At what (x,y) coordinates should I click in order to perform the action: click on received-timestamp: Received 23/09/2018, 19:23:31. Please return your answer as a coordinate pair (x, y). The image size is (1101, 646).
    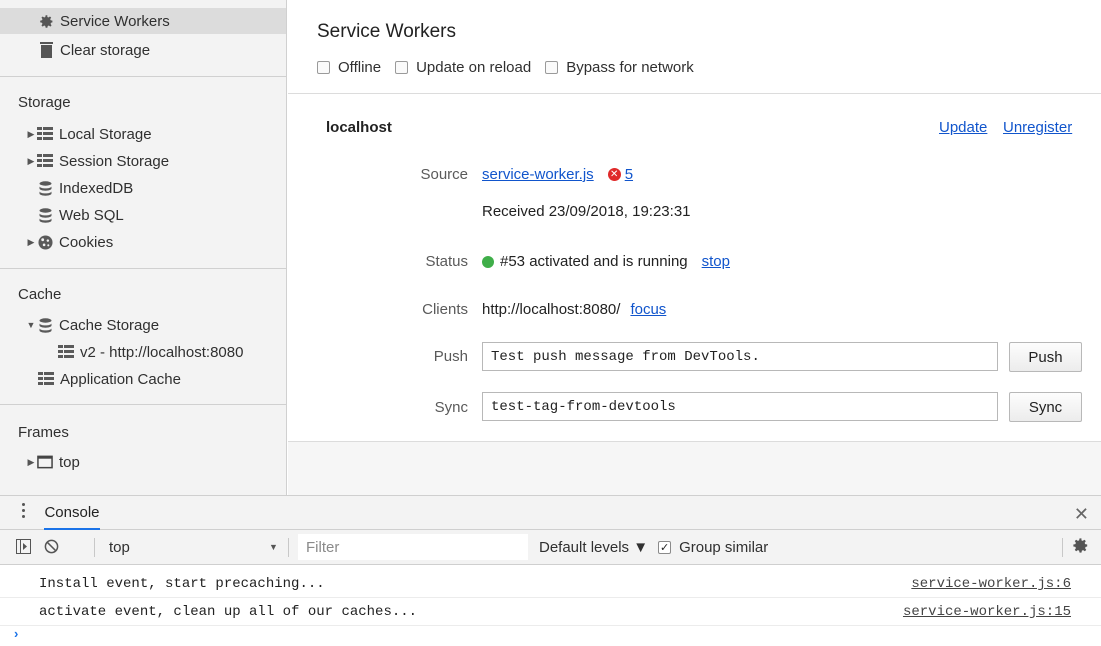
    Looking at the image, I should click on (586, 211).